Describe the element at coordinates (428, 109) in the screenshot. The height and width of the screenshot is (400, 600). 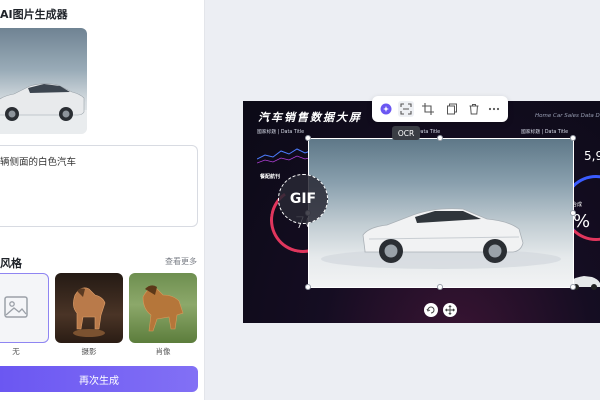
I see `crop-icon` at that location.